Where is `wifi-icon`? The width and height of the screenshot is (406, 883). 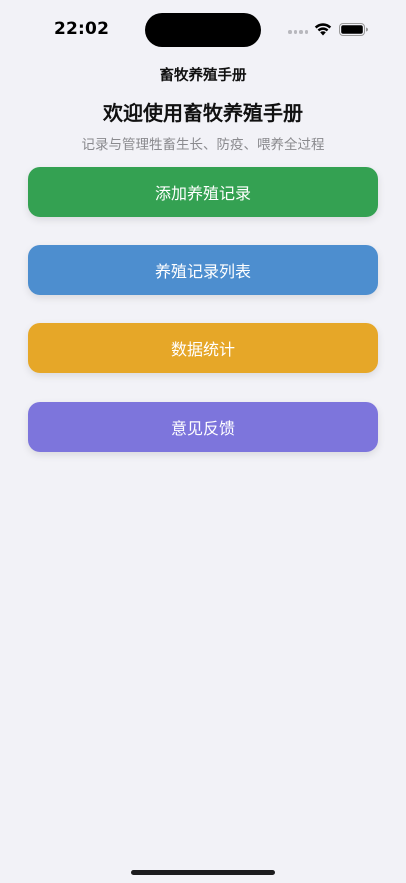
wifi-icon is located at coordinates (323, 29).